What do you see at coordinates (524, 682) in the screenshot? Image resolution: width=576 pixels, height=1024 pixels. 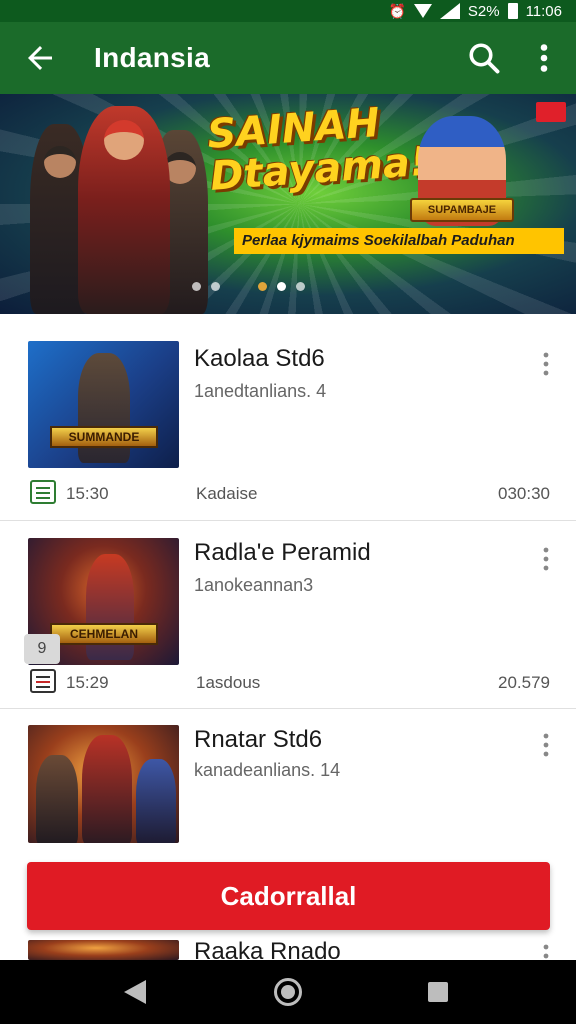 I see `item-code: 20.579` at bounding box center [524, 682].